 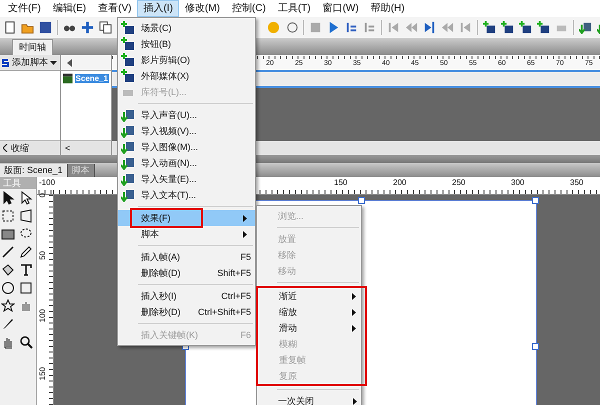 I want to click on select-tool-icon, so click(x=8, y=216).